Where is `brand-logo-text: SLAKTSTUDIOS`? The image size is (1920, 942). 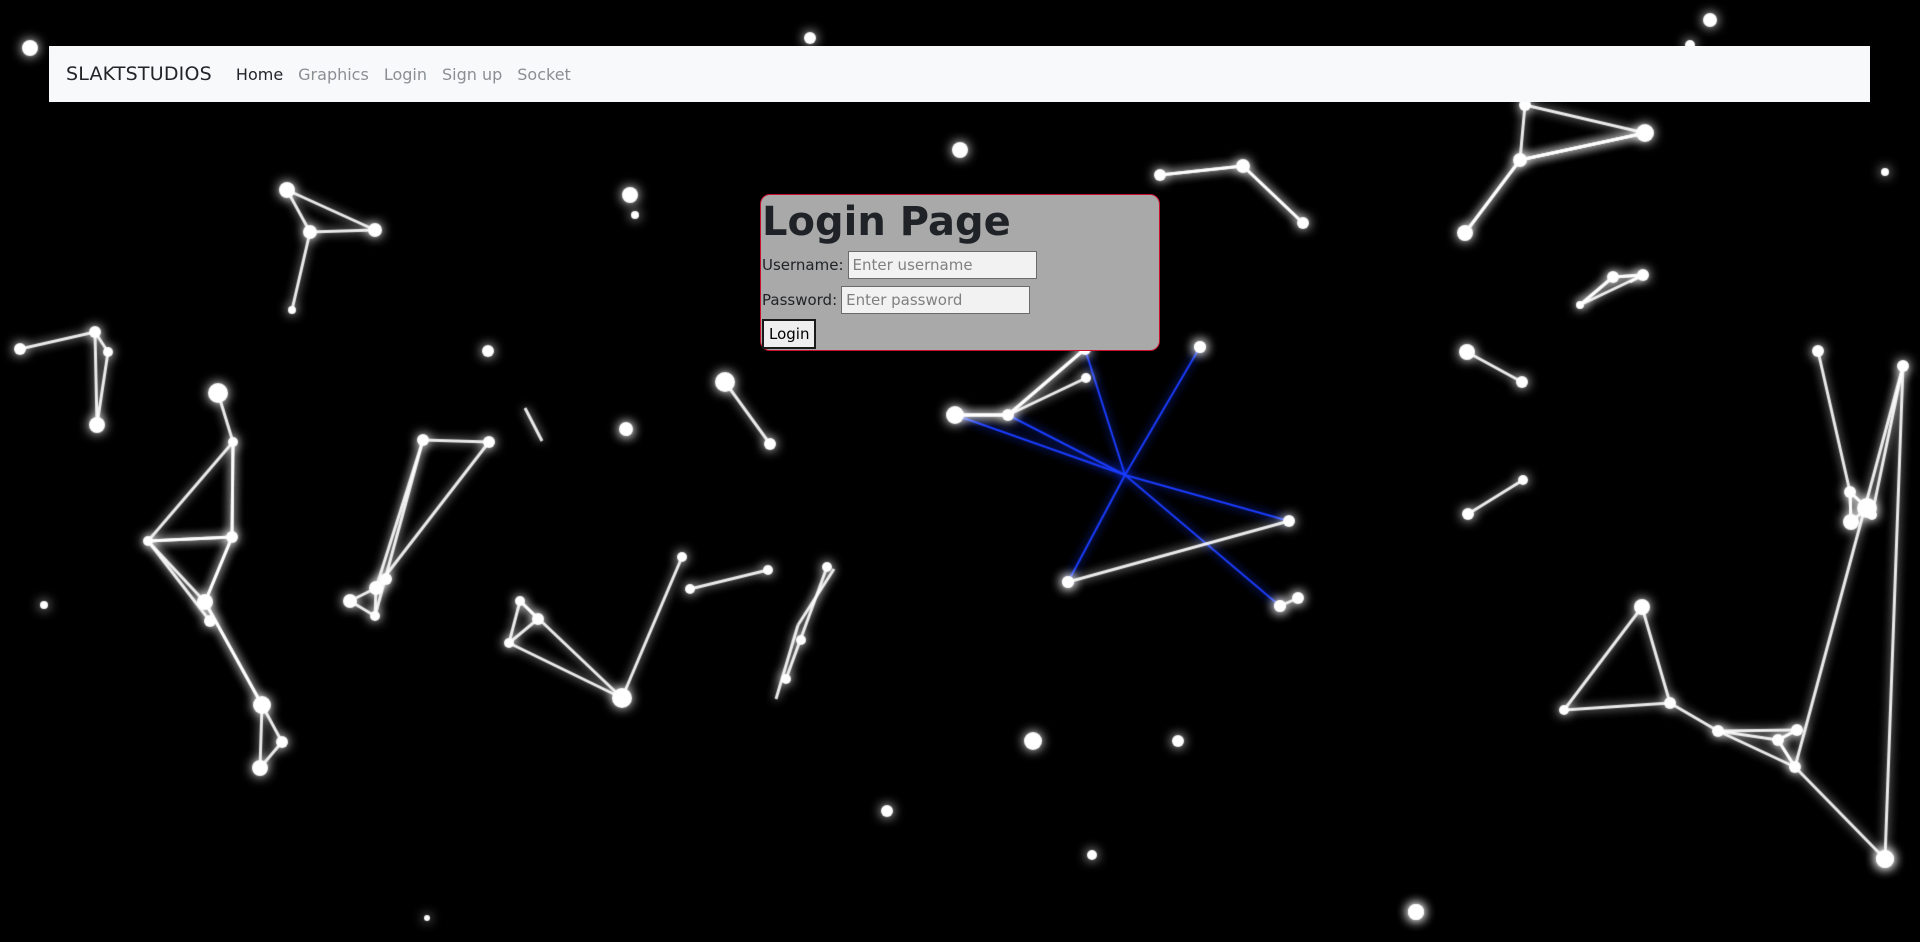
brand-logo-text: SLAKTSTUDIOS is located at coordinates (139, 74).